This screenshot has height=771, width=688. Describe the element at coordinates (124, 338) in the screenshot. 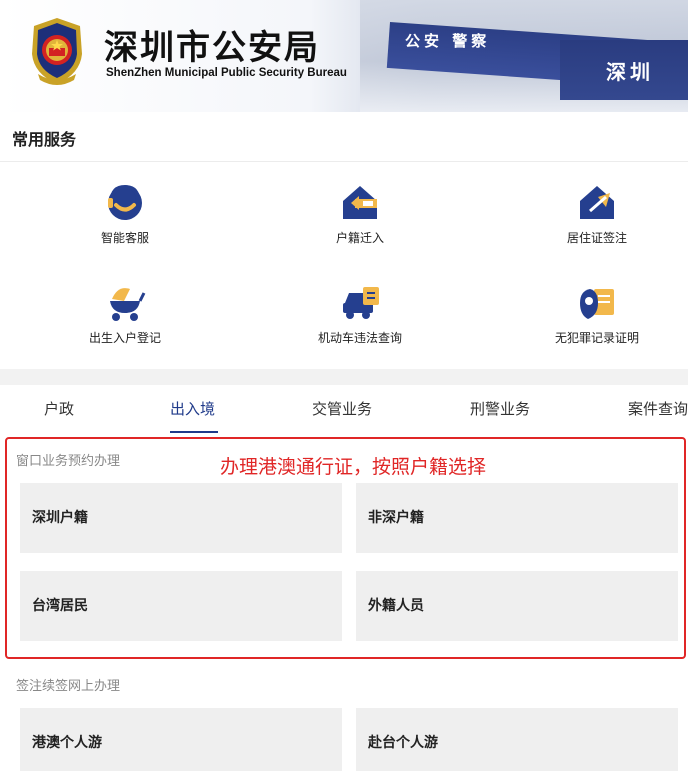

I see `service-label: 出生入户登记` at that location.